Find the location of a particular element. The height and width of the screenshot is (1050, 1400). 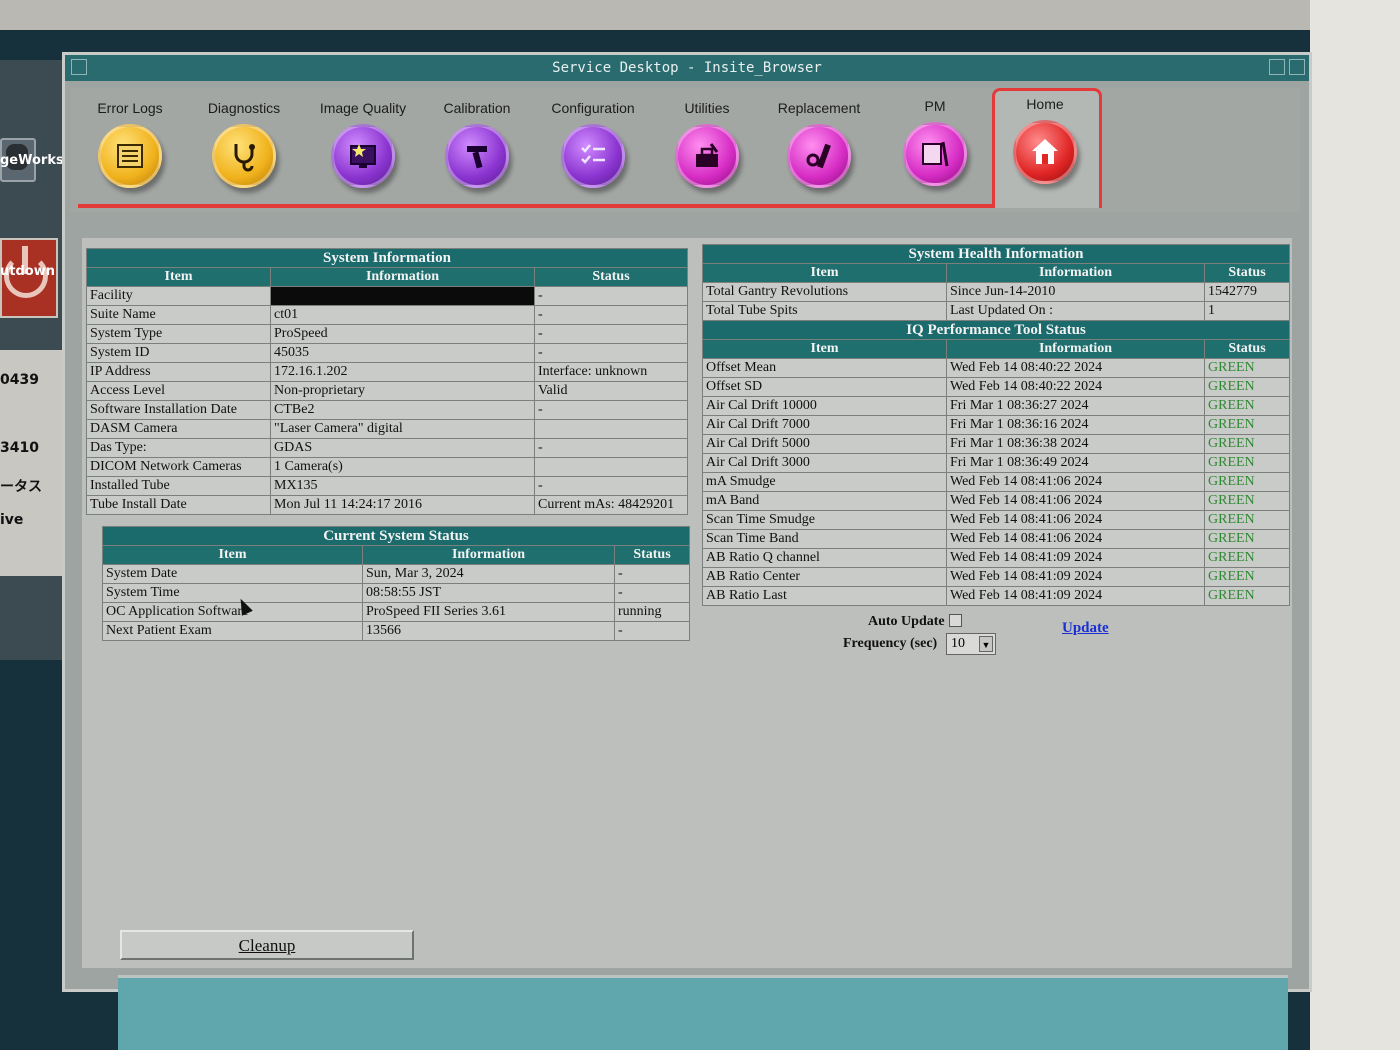

frequency-label: Frequency (sec) is located at coordinates (890, 643).